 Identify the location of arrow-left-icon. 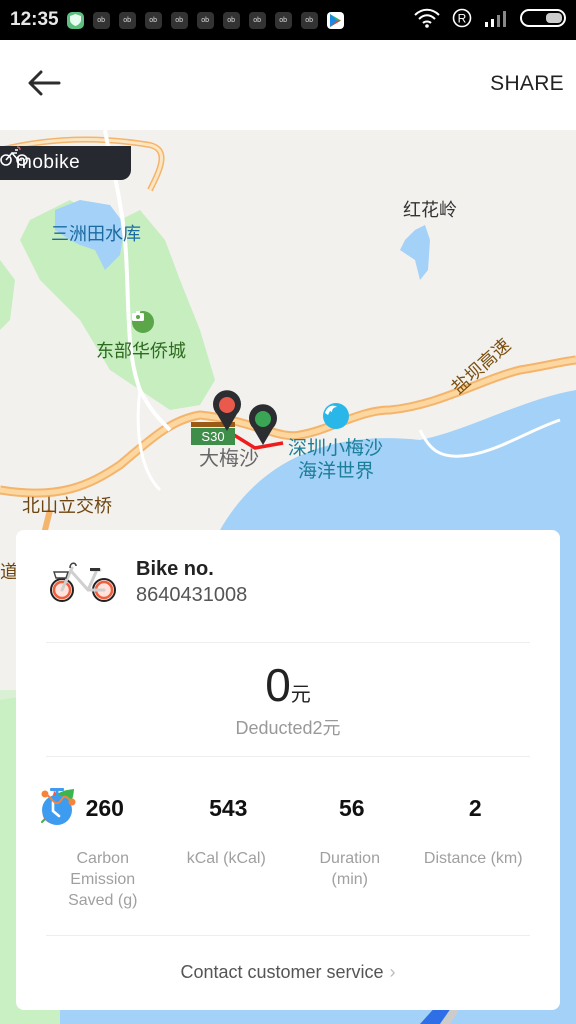
(44, 85).